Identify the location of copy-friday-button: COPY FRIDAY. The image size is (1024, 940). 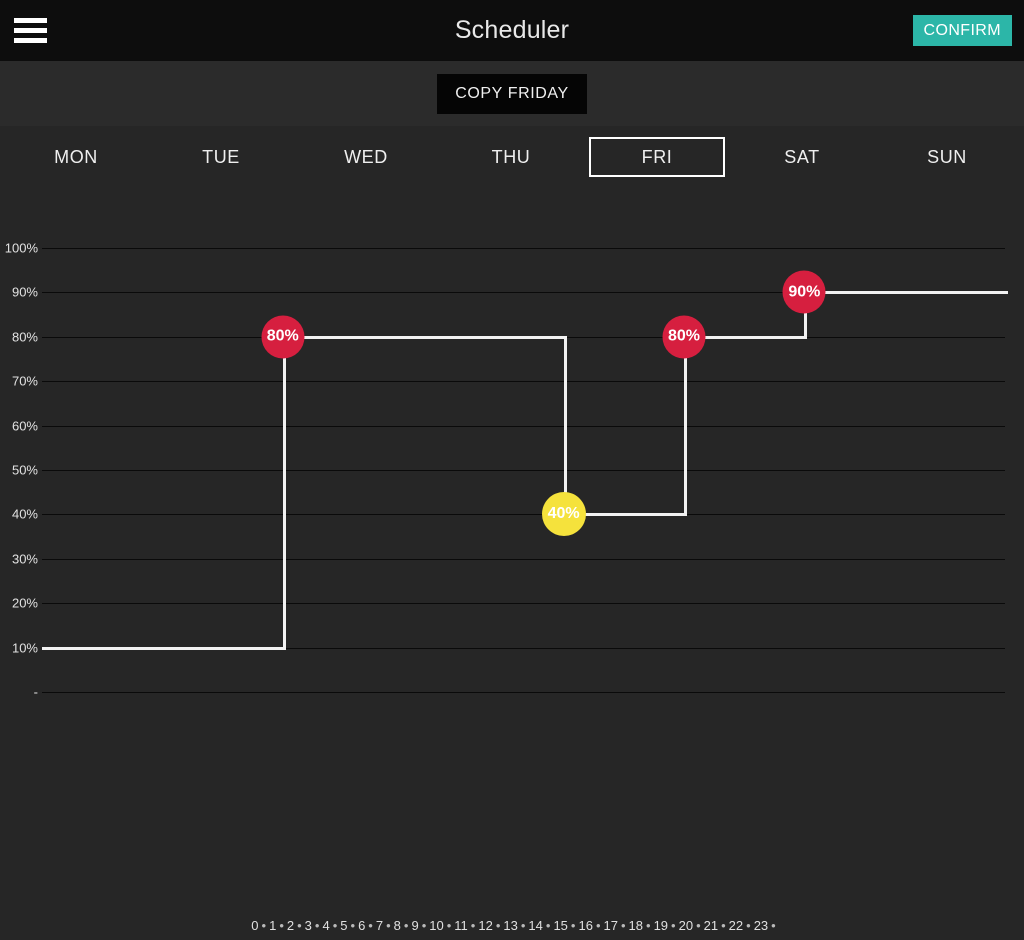
(512, 94).